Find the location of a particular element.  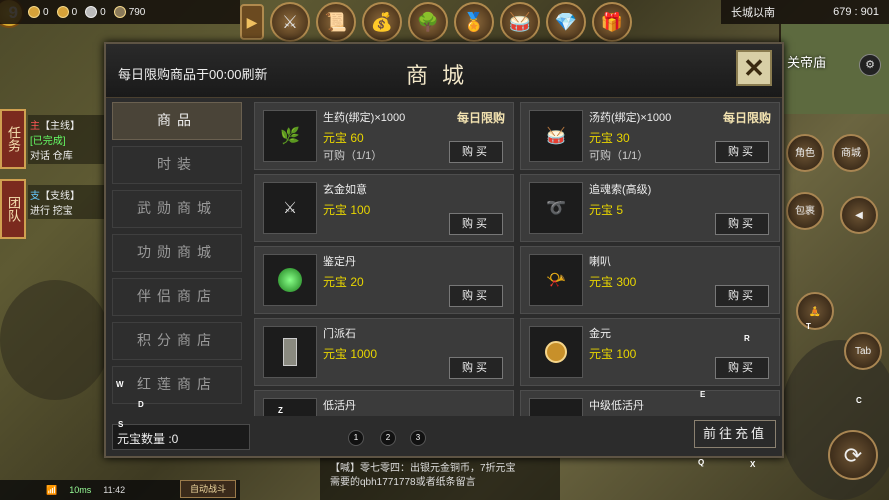

bag-icon is located at coordinates (119, 12).